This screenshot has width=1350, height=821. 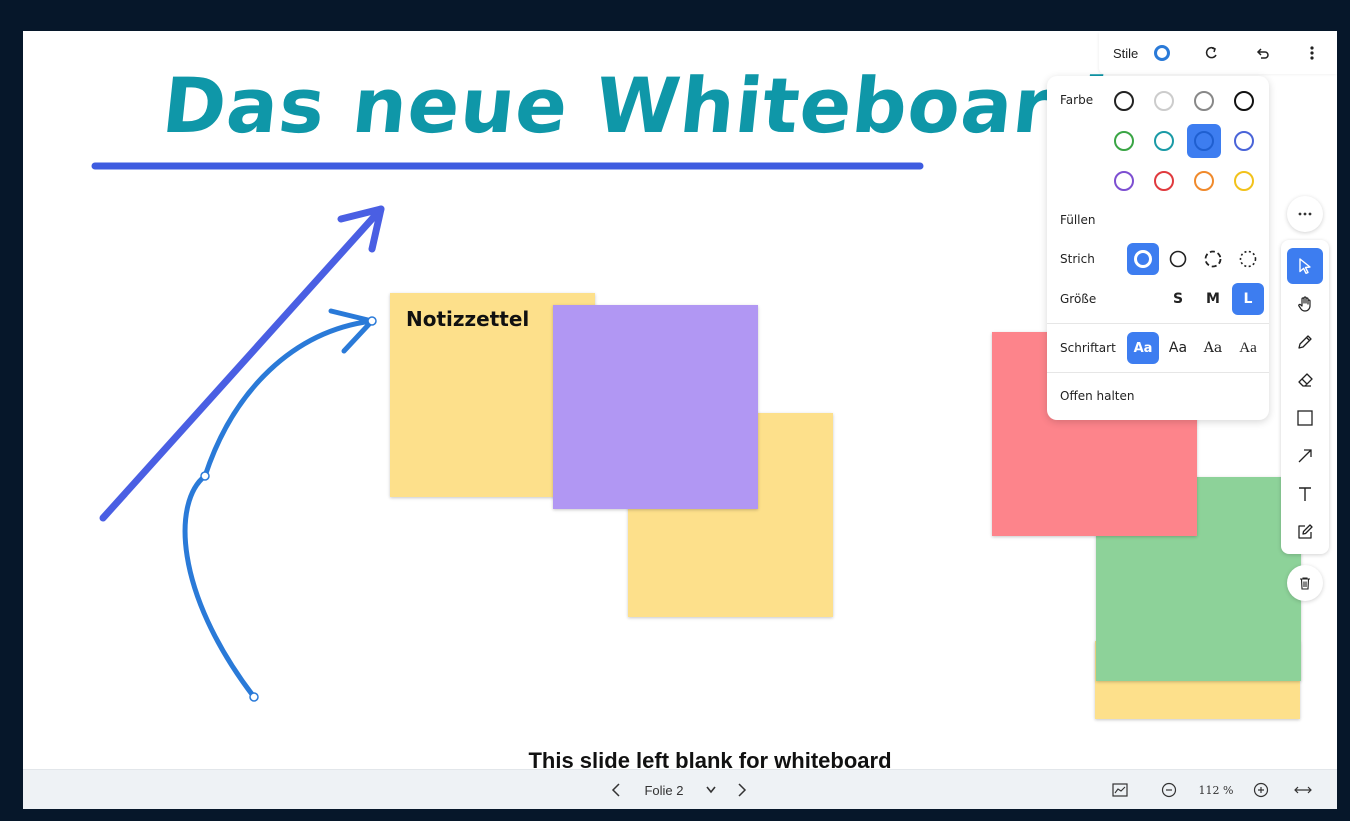 I want to click on select-tool-button, so click(x=1305, y=266).